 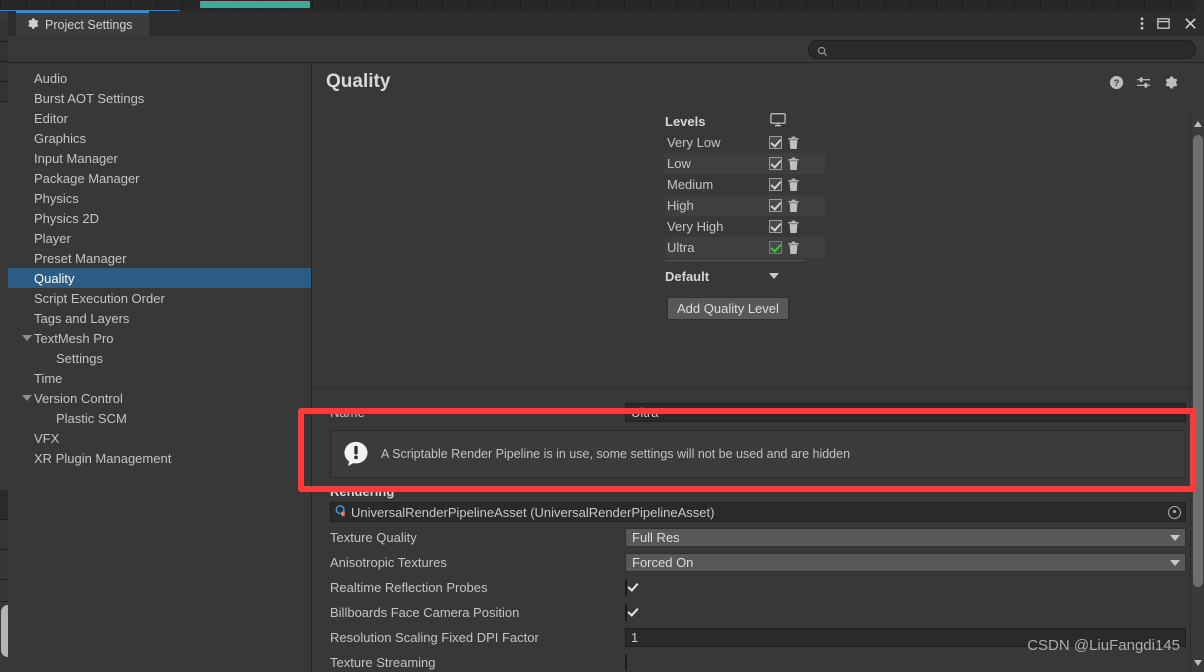 I want to click on sidebar-item-label: Physics, so click(x=56, y=198).